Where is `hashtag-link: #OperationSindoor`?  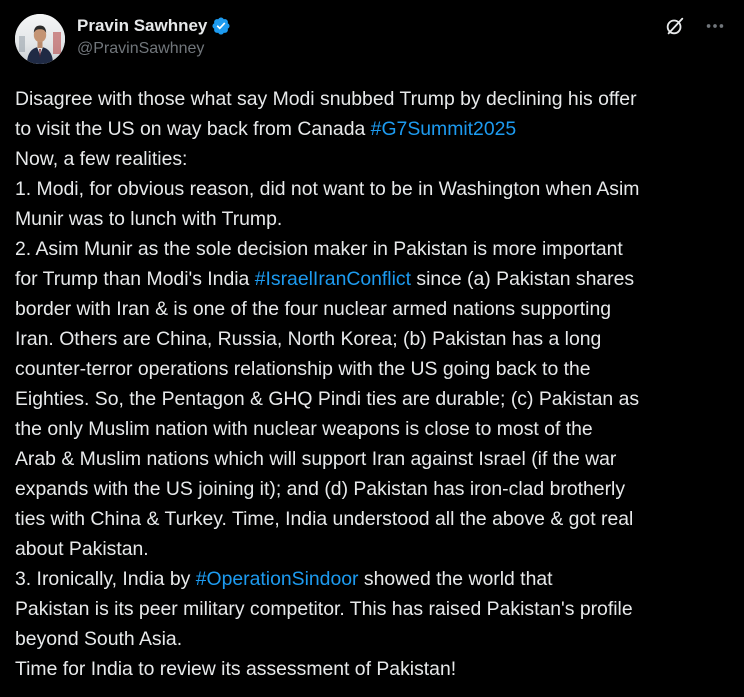 hashtag-link: #OperationSindoor is located at coordinates (277, 579).